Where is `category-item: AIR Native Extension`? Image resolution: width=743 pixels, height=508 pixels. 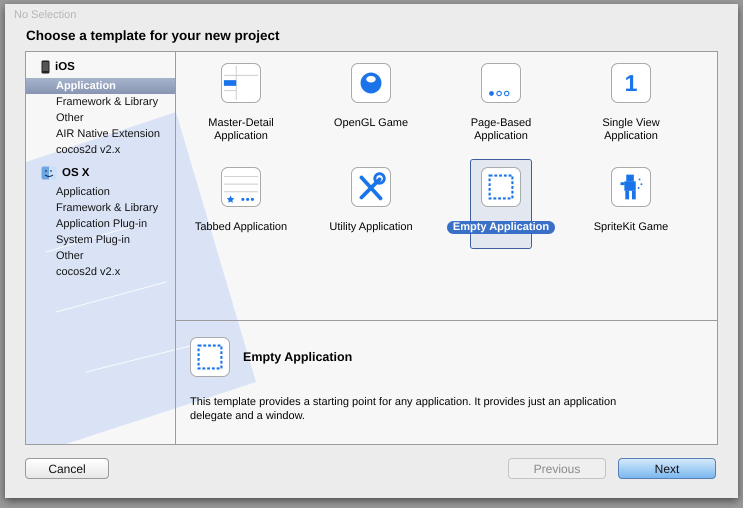
category-item: AIR Native Extension is located at coordinates (100, 134).